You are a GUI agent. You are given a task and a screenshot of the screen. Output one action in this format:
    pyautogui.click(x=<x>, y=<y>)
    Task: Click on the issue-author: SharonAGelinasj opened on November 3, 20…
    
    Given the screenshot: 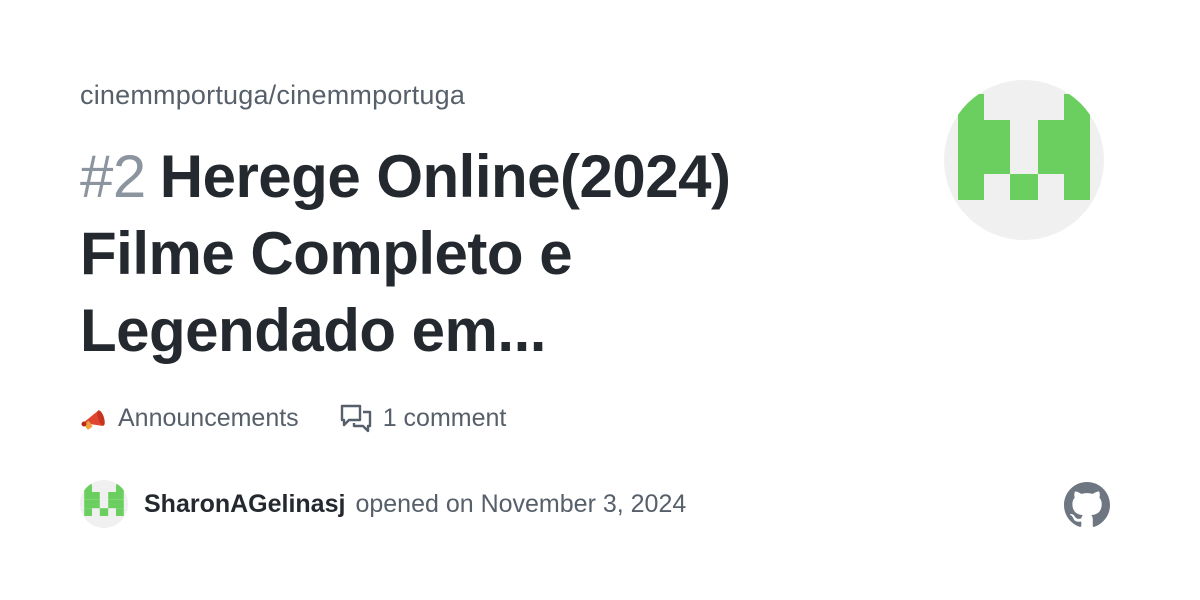 What is the action you would take?
    pyautogui.click(x=383, y=504)
    